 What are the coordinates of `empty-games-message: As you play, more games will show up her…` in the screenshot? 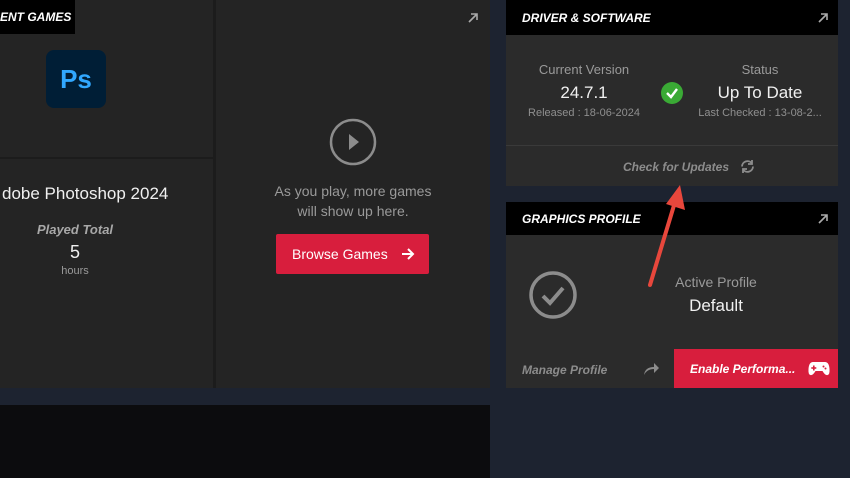 It's located at (353, 201).